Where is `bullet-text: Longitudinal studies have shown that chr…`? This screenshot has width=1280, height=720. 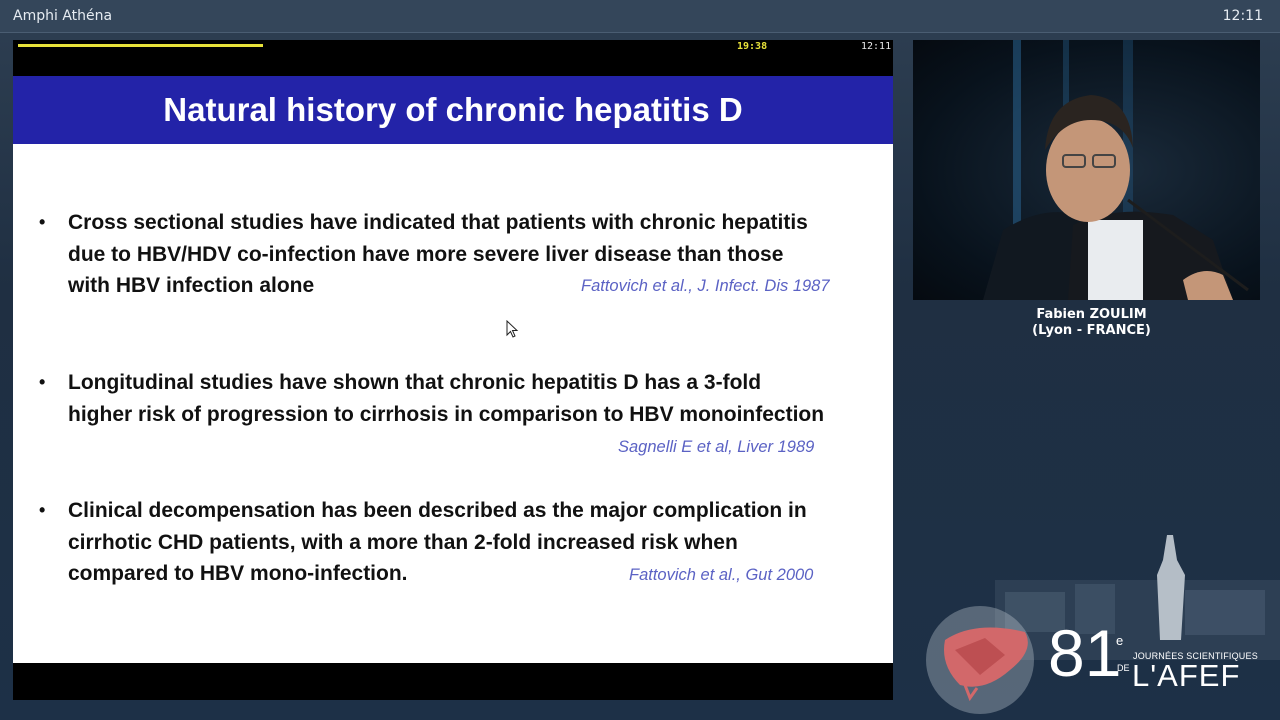 bullet-text: Longitudinal studies have shown that chr… is located at coordinates (478, 398).